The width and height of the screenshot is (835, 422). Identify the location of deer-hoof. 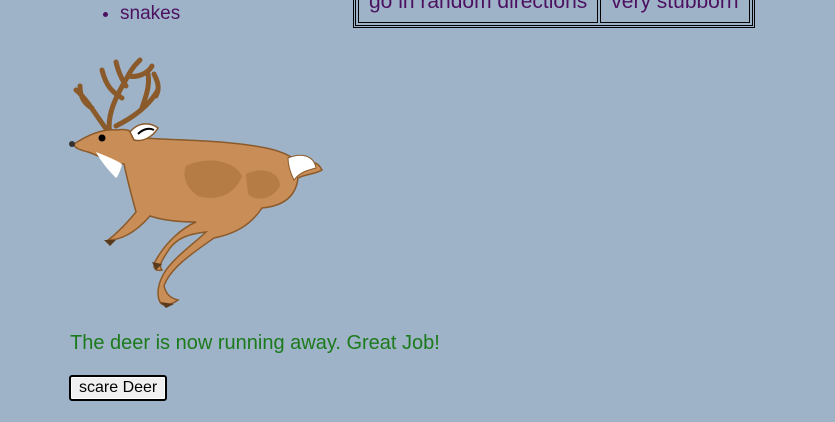
(110, 243).